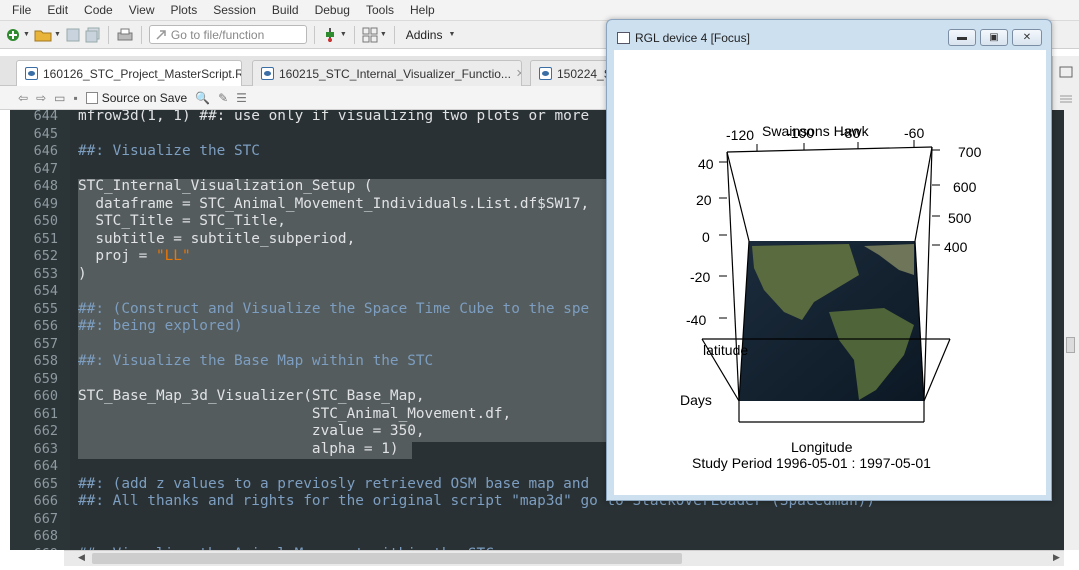 This screenshot has height=570, width=1079. Describe the element at coordinates (46, 548) in the screenshot. I see `line-number: 669` at that location.